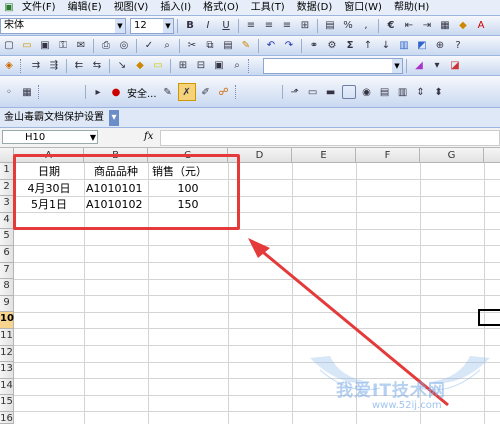 The height and width of the screenshot is (426, 500). I want to click on watermark-title: 我爱IT技术网, so click(391, 391).